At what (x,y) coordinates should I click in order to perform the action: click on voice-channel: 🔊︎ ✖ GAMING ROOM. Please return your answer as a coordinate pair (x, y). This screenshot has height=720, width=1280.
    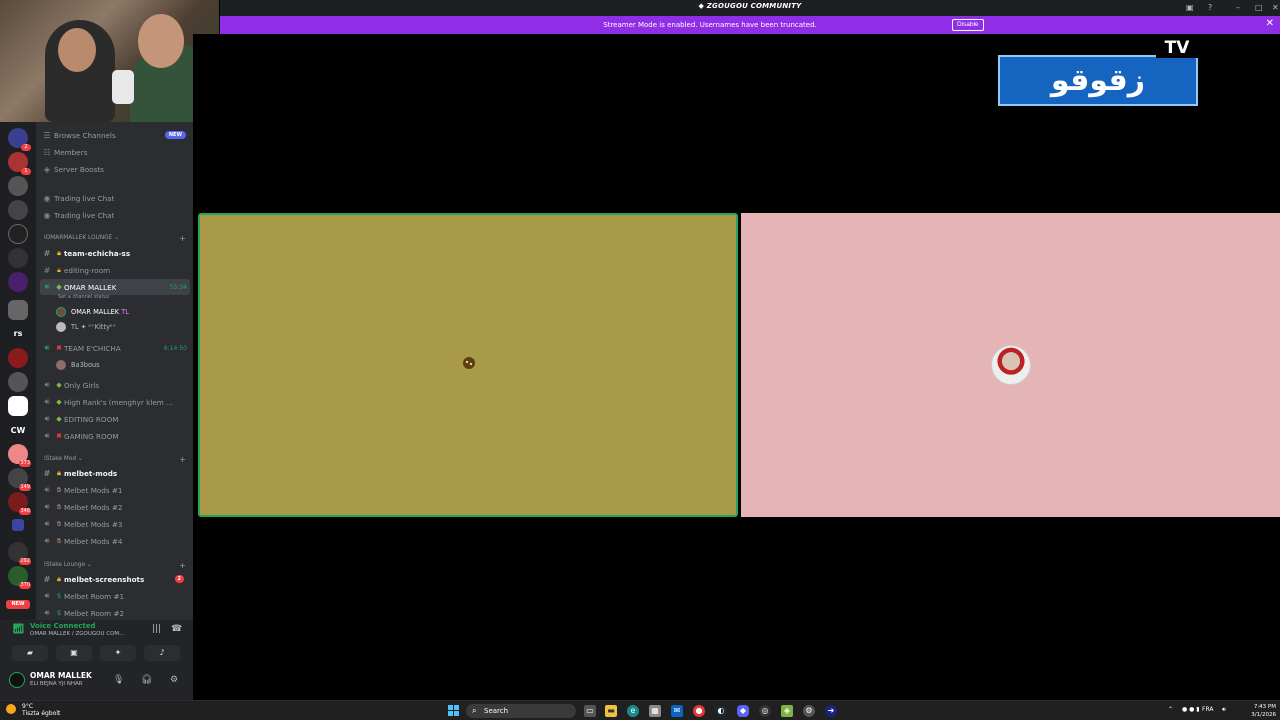
    Looking at the image, I should click on (115, 436).